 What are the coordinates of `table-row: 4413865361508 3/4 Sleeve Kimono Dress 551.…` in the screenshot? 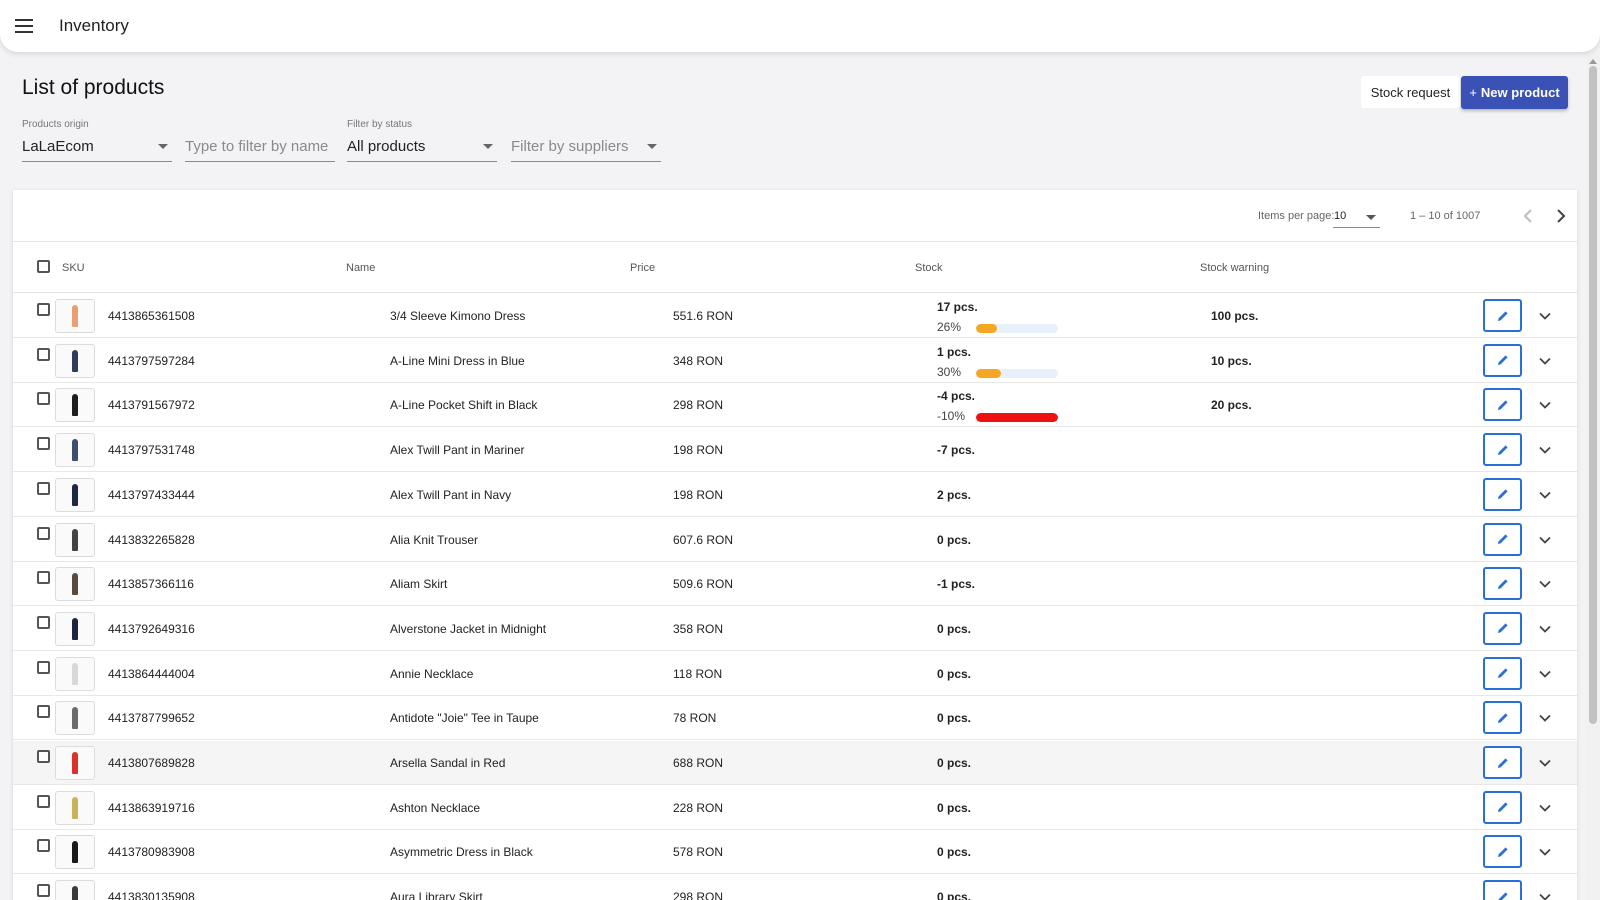 It's located at (795, 316).